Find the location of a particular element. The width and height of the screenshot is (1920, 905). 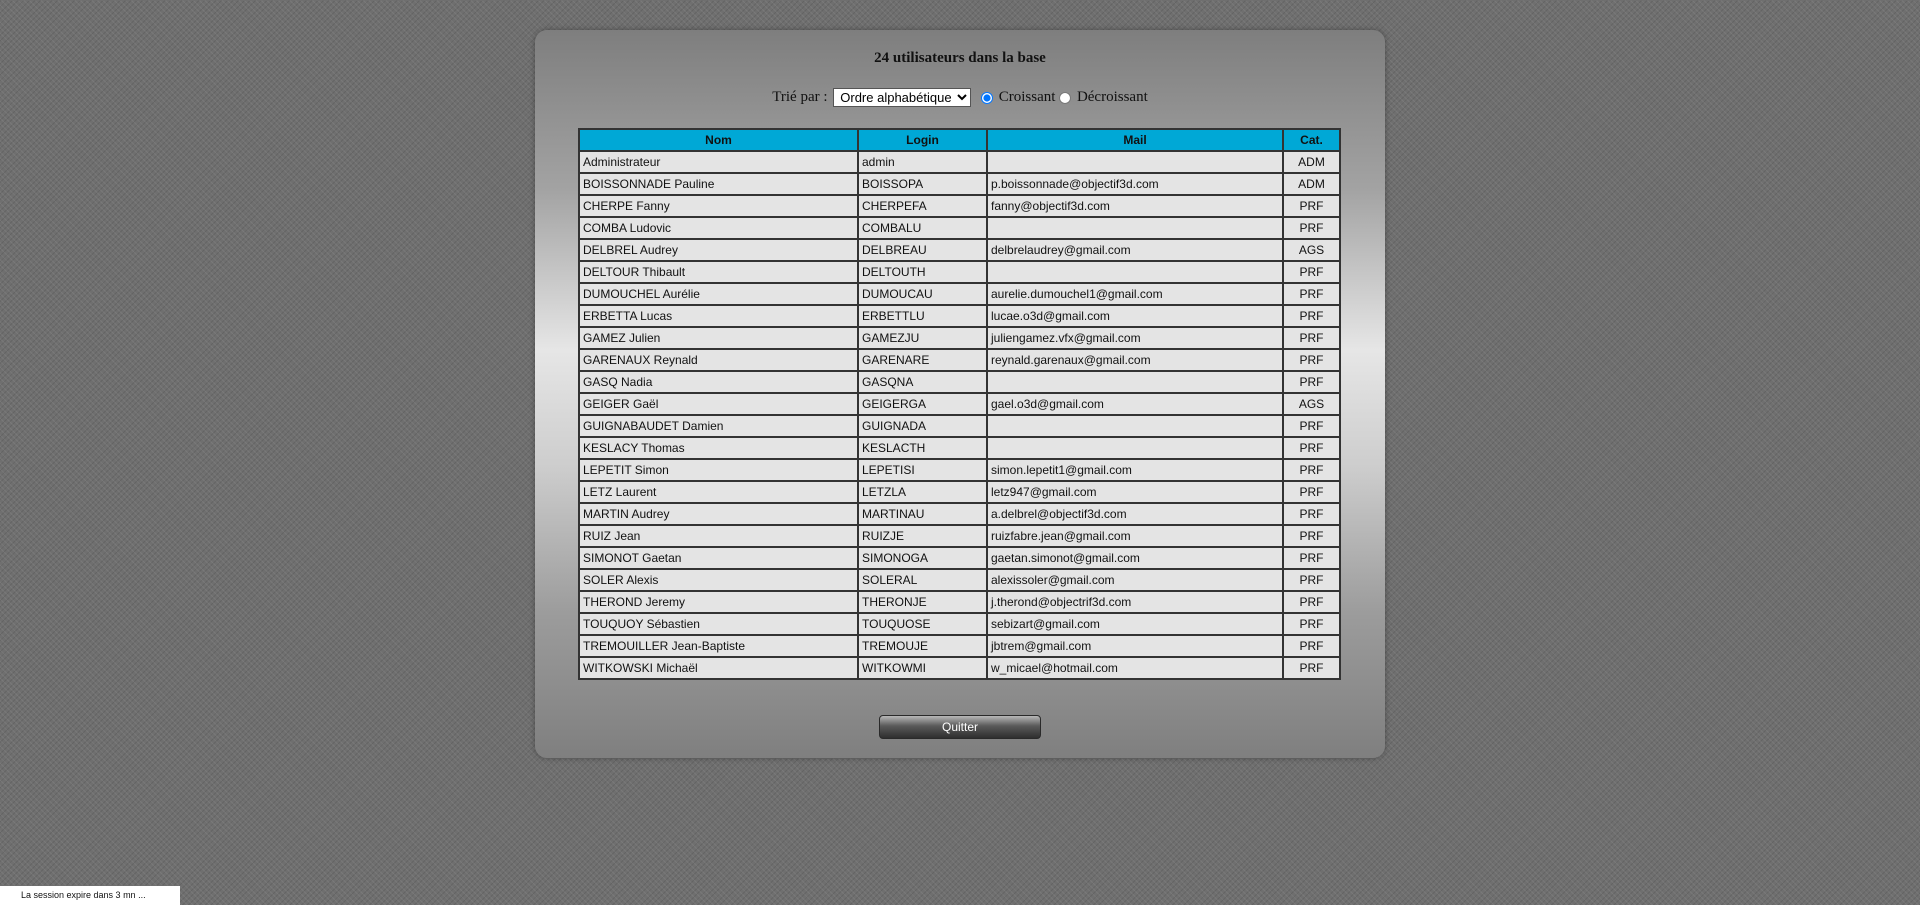

cell-cat: ADM is located at coordinates (1311, 184).